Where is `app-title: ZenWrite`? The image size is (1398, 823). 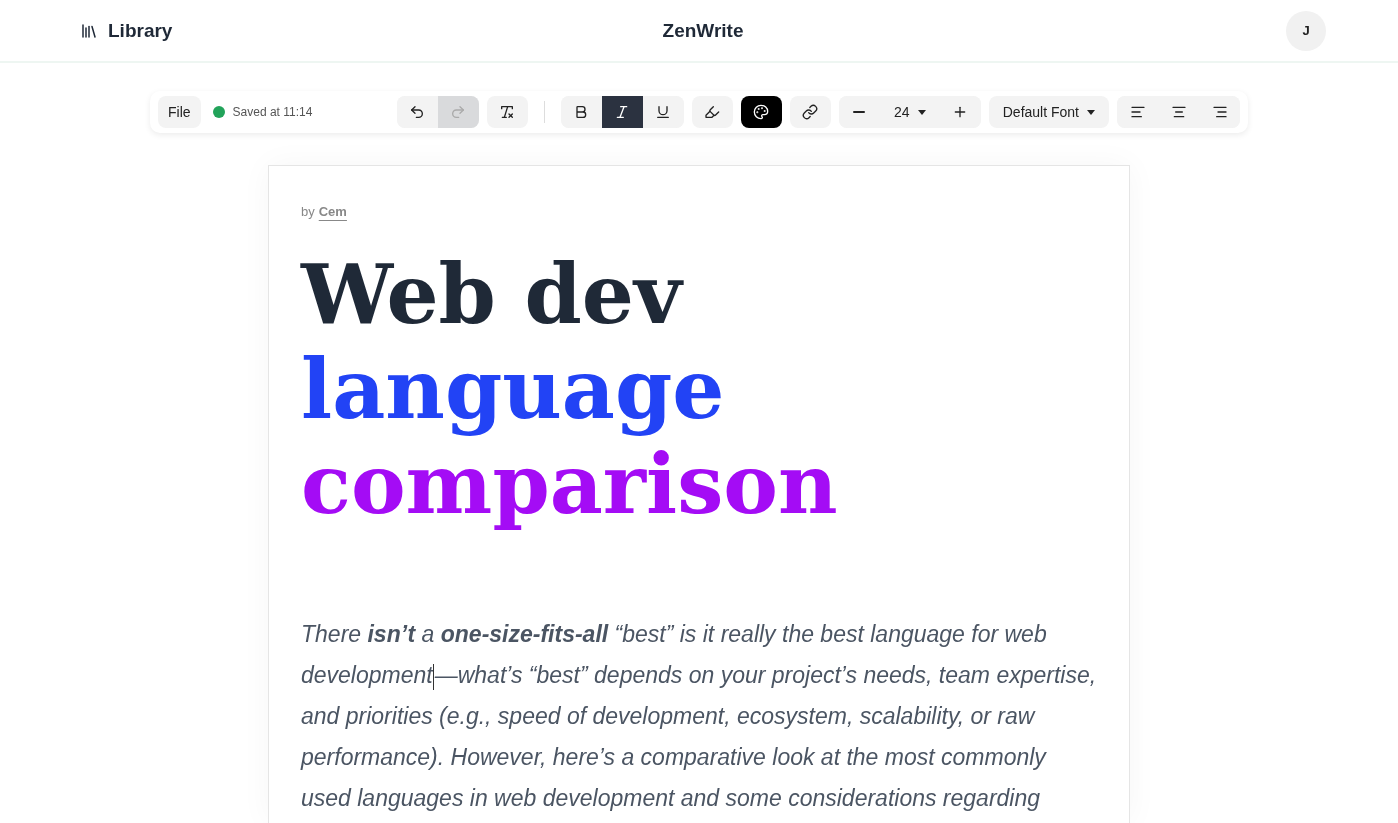
app-title: ZenWrite is located at coordinates (703, 30).